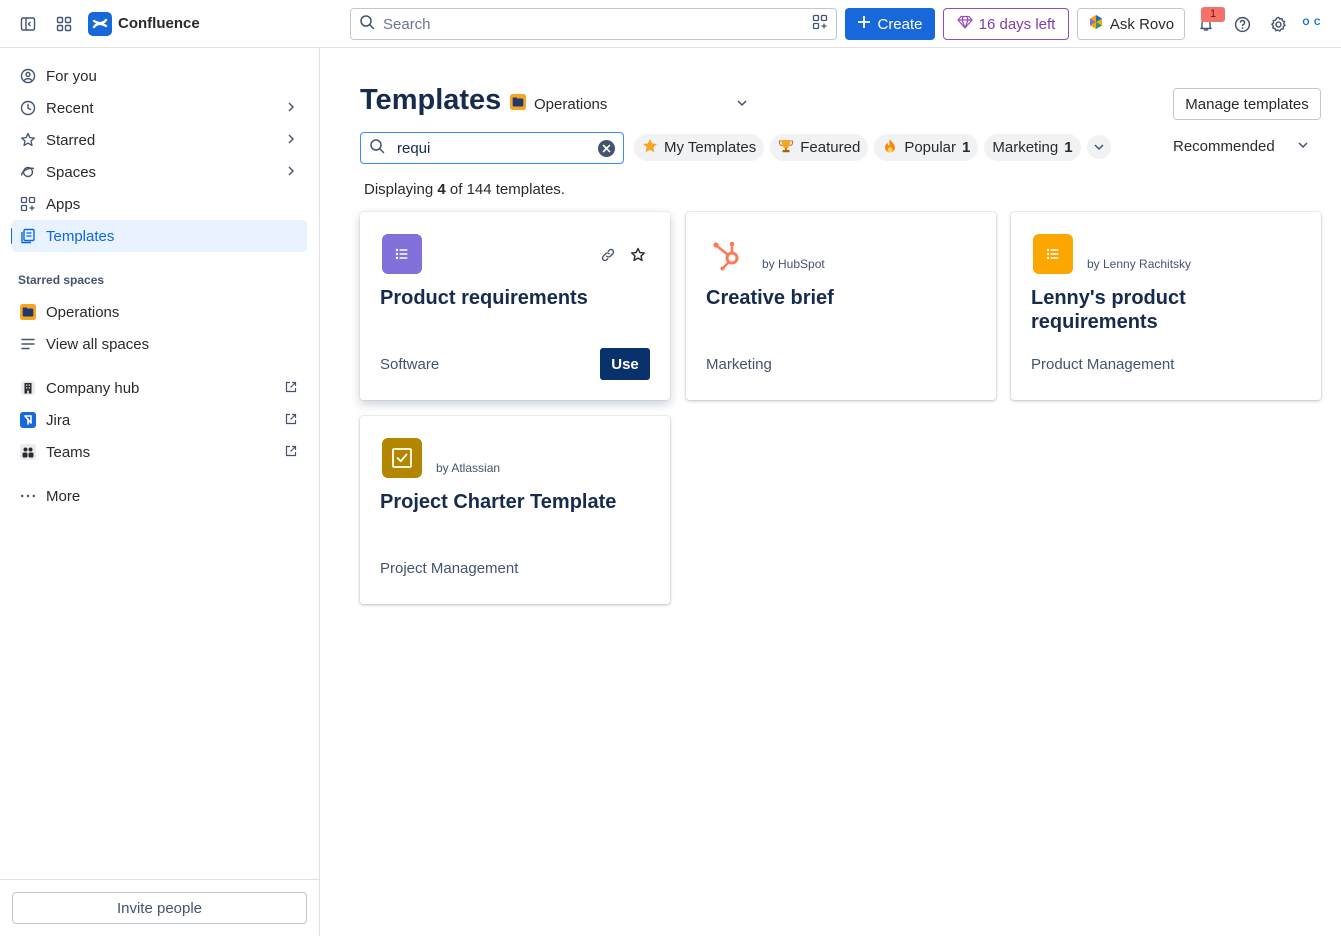  I want to click on create-button: Create, so click(890, 24).